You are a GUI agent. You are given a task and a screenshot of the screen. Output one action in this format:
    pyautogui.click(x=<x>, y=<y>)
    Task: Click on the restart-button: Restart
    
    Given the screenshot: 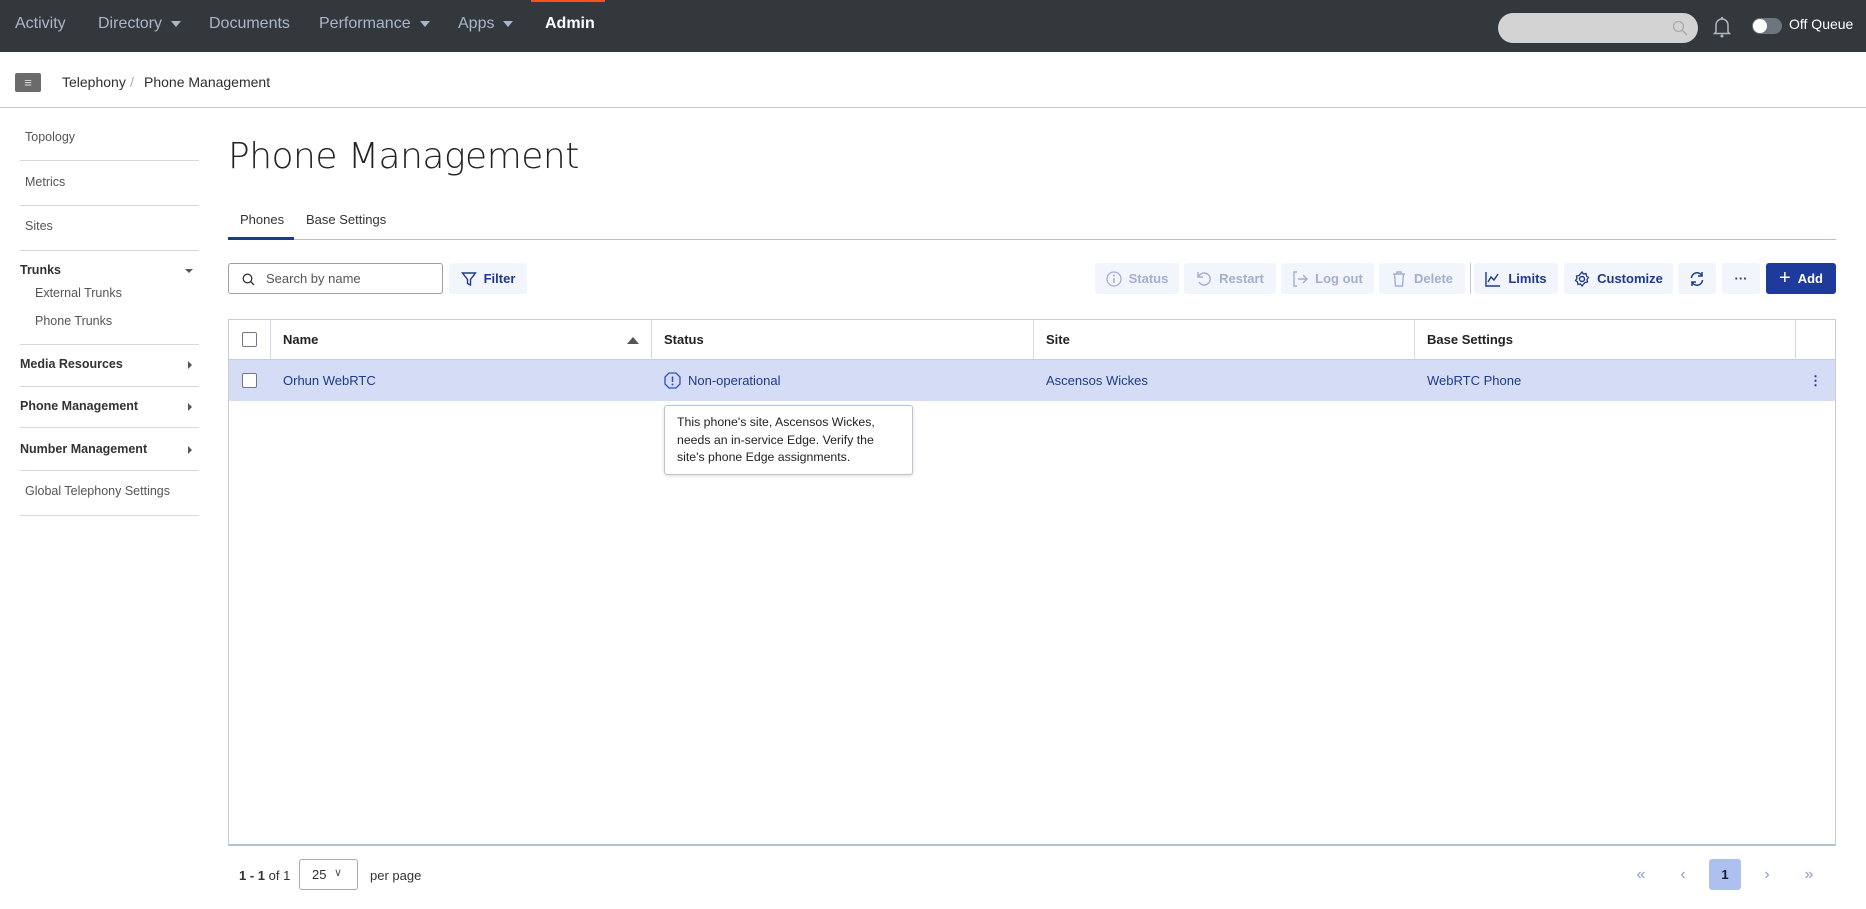 What is the action you would take?
    pyautogui.click(x=1230, y=278)
    